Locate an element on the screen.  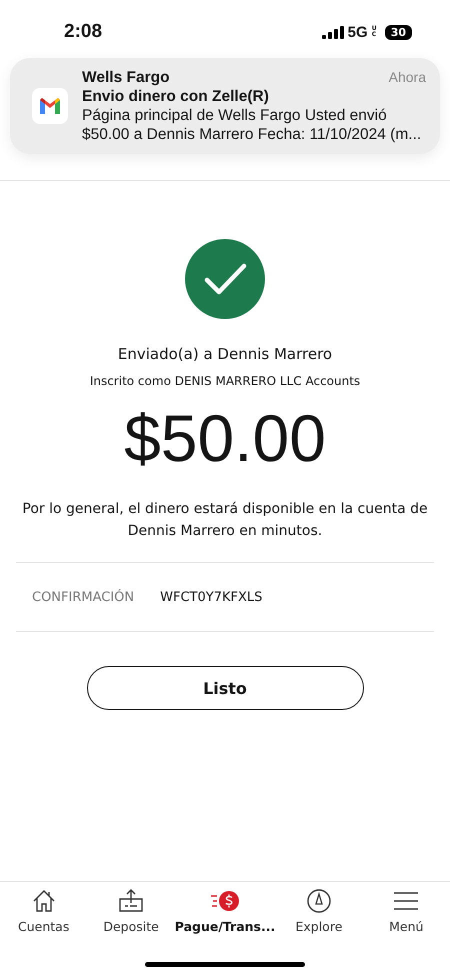
tab-item: Cuentas is located at coordinates (44, 925).